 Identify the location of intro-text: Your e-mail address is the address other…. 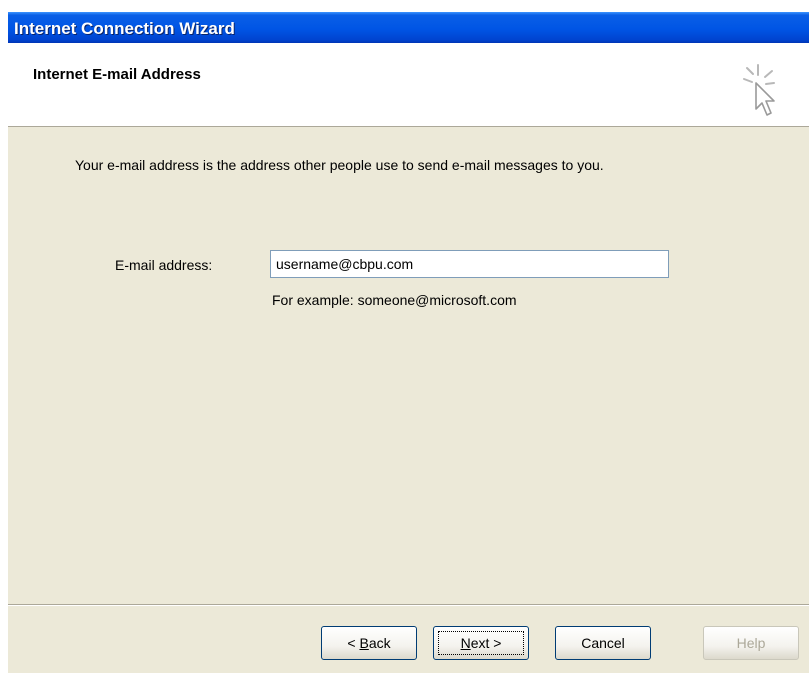
(339, 165).